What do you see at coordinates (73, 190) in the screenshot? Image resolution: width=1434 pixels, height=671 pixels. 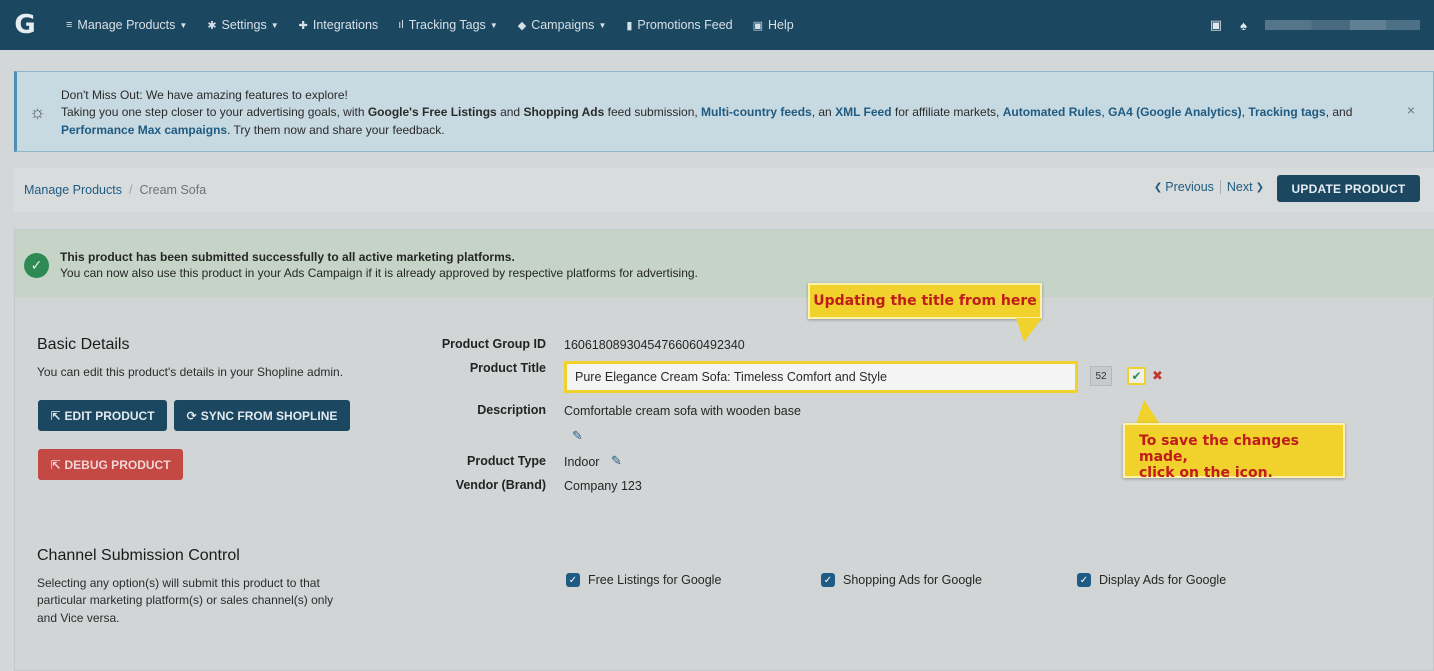 I see `breadcrumb-manage-products: Manage Products` at bounding box center [73, 190].